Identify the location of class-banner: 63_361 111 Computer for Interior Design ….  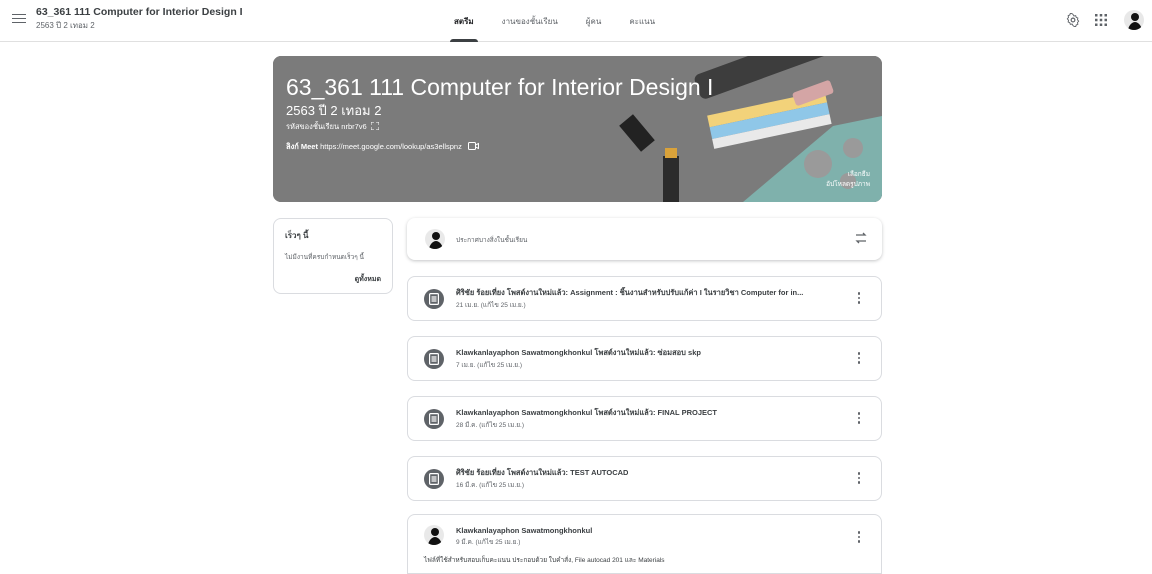
(577, 129).